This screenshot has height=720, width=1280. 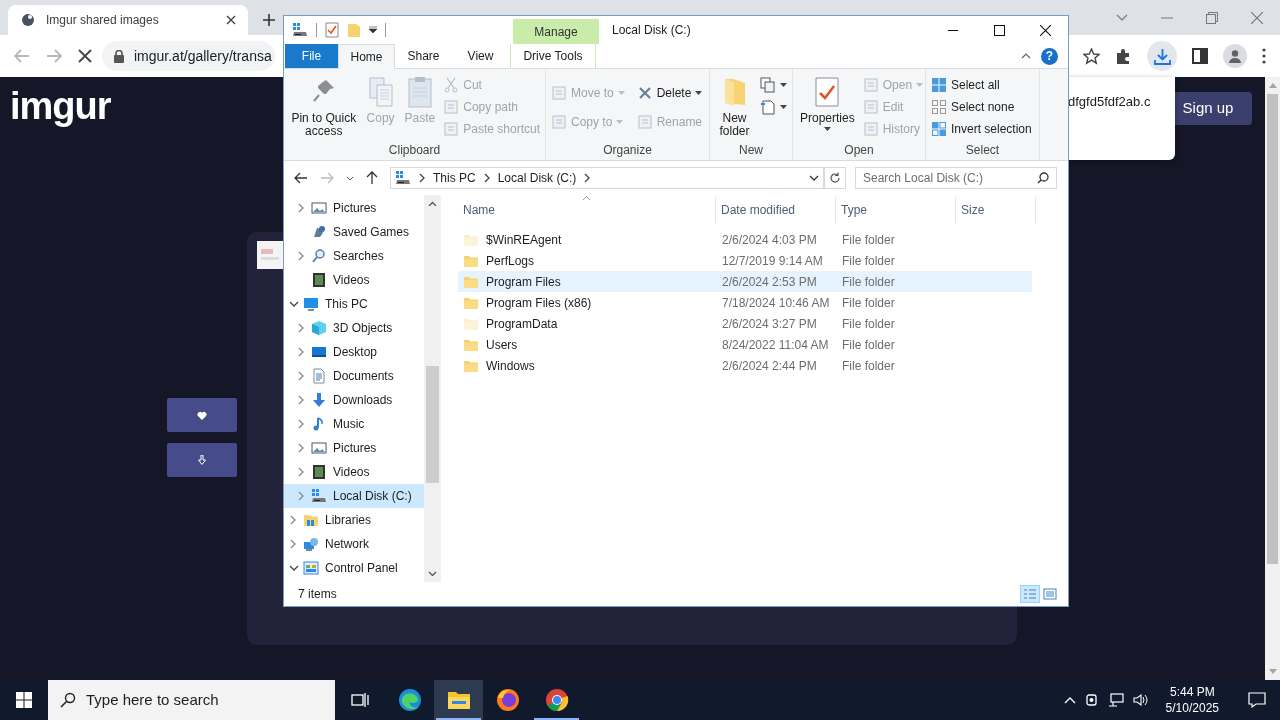 I want to click on network-icon, so click(x=1115, y=700).